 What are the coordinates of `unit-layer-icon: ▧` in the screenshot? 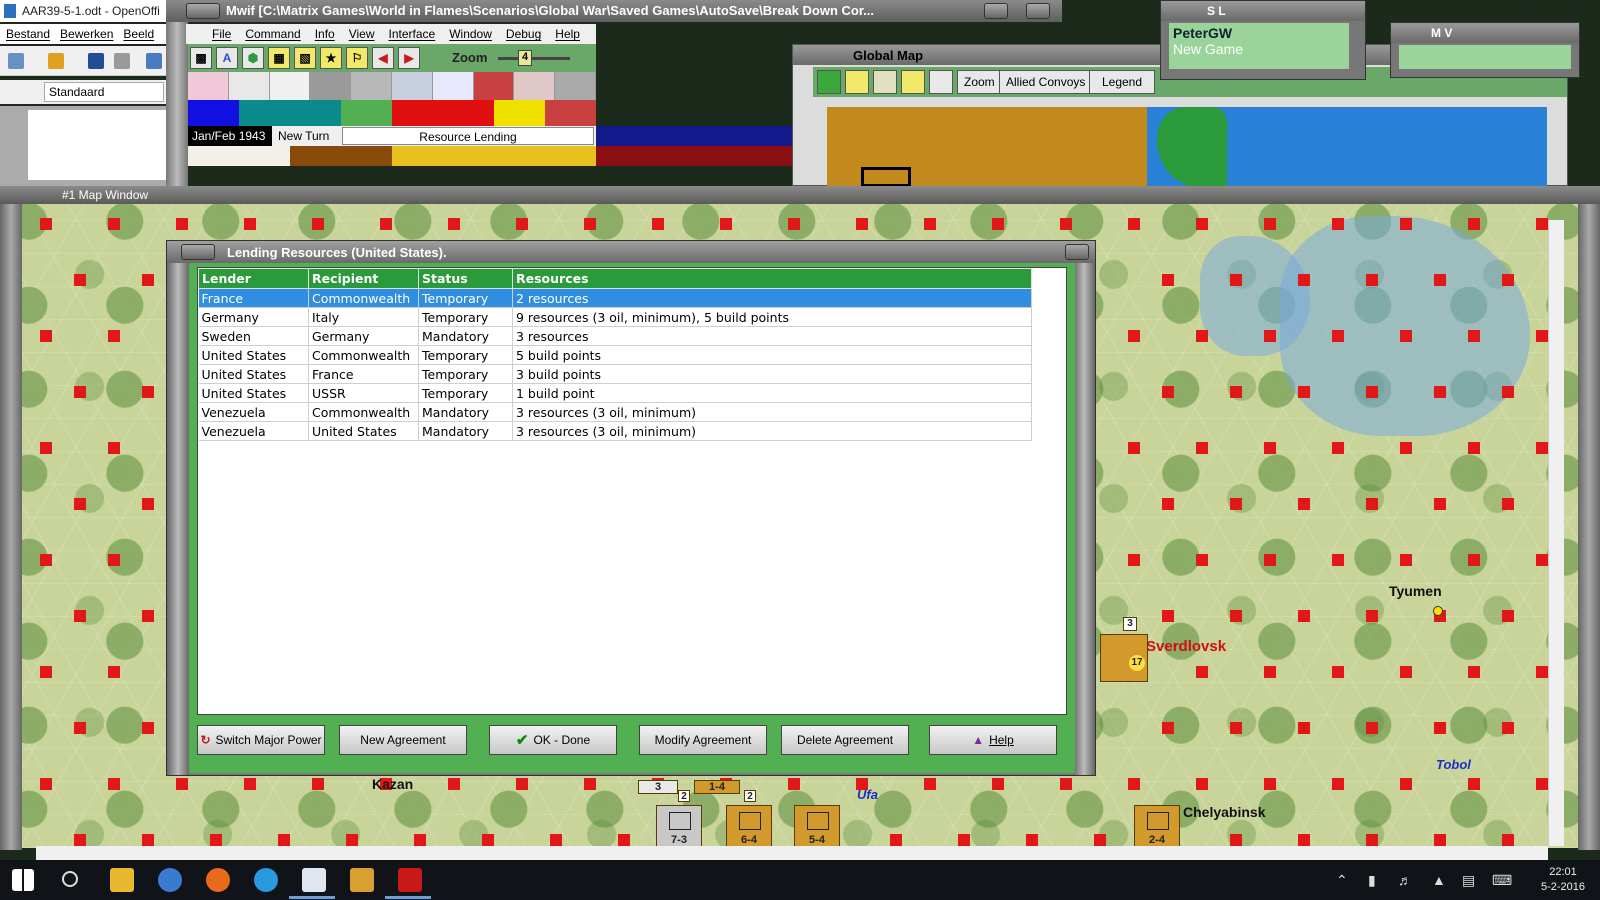 It's located at (305, 58).